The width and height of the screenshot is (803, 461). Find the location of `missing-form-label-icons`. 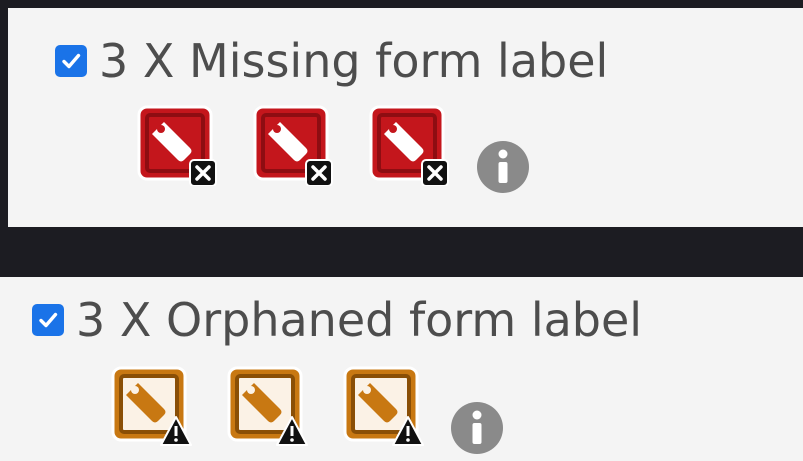

missing-form-label-icons is located at coordinates (333, 148).